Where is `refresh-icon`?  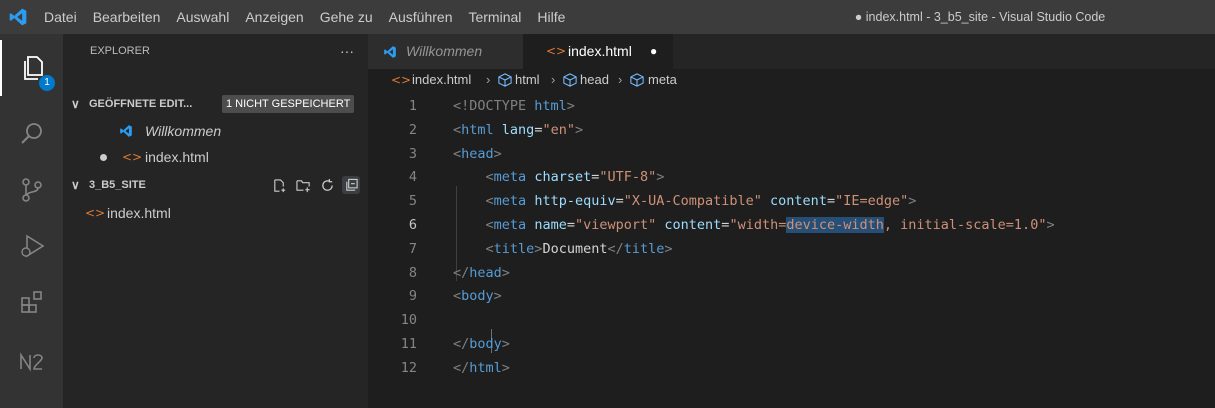
refresh-icon is located at coordinates (327, 185).